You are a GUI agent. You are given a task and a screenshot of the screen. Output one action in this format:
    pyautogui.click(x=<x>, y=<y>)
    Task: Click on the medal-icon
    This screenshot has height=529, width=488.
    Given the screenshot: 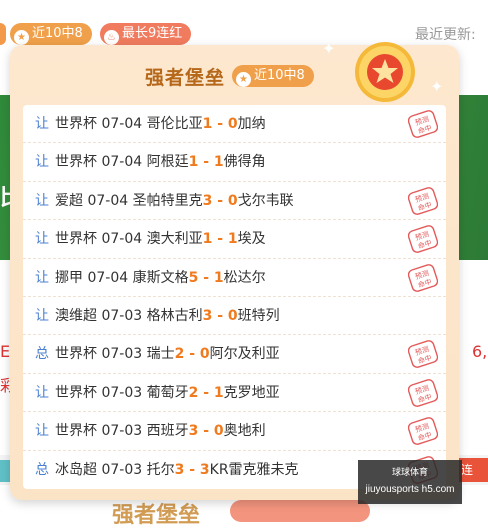 What is the action you would take?
    pyautogui.click(x=385, y=72)
    